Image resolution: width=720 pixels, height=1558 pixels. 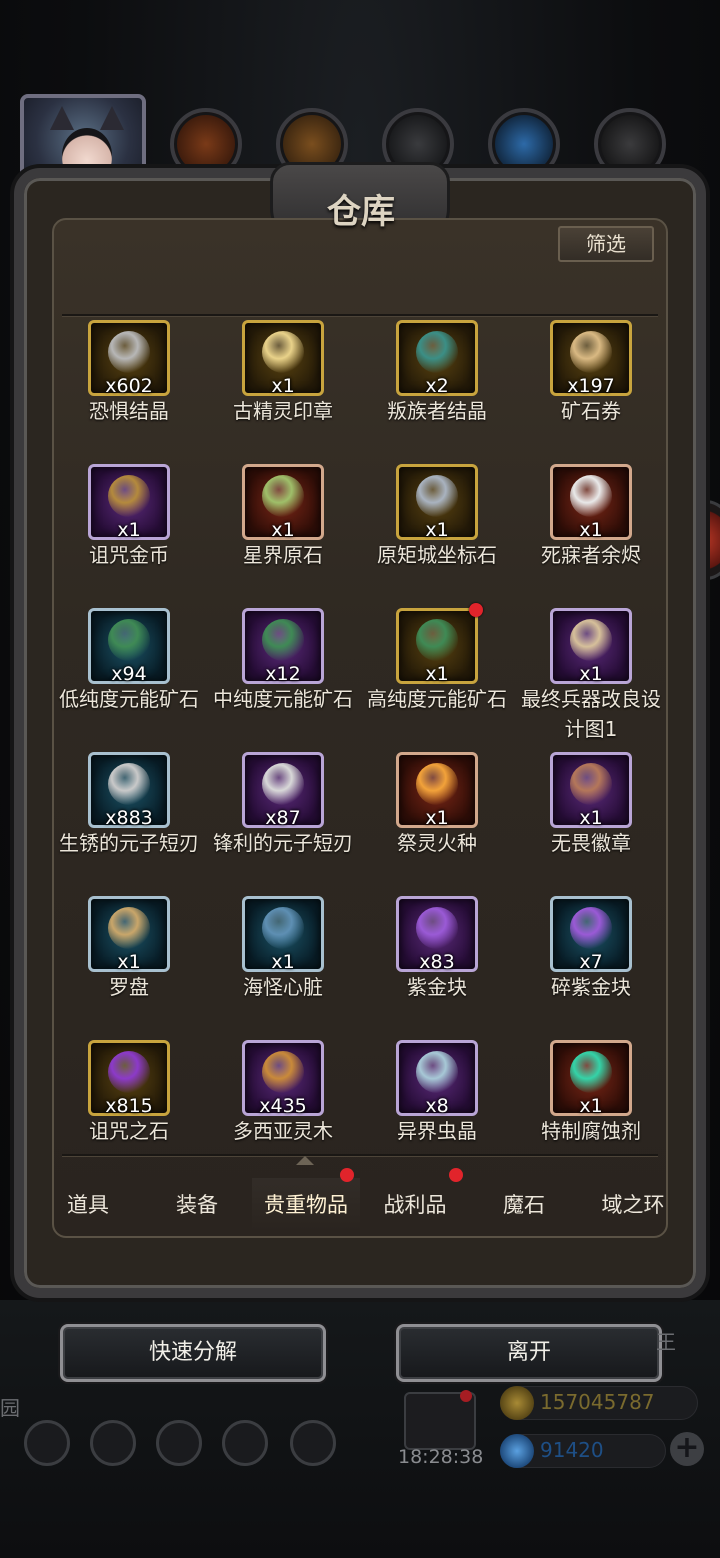 What do you see at coordinates (687, 1449) in the screenshot?
I see `add-gems-button: +` at bounding box center [687, 1449].